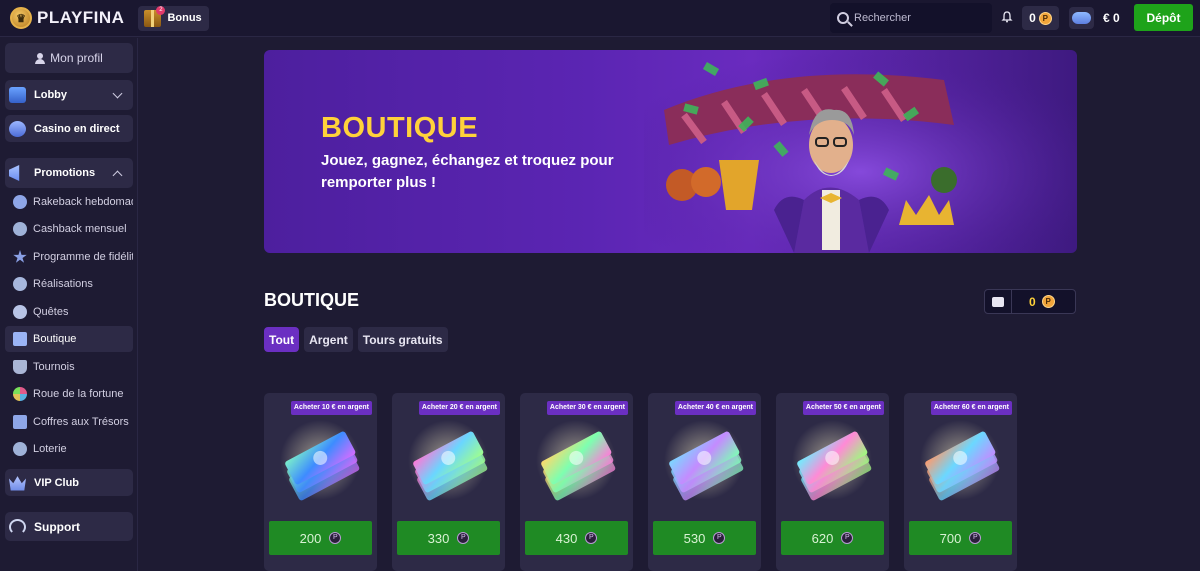 Image resolution: width=1200 pixels, height=571 pixels. Describe the element at coordinates (17, 95) in the screenshot. I see `lobby-icon` at that location.